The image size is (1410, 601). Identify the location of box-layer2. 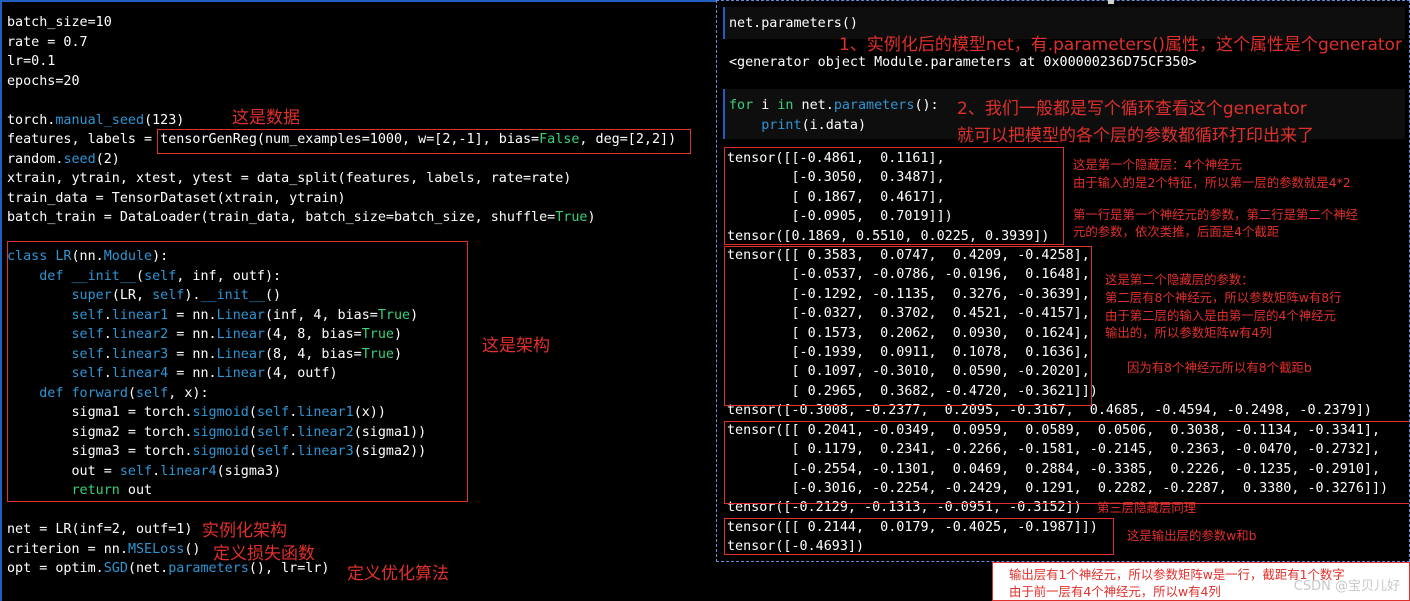
(908, 326).